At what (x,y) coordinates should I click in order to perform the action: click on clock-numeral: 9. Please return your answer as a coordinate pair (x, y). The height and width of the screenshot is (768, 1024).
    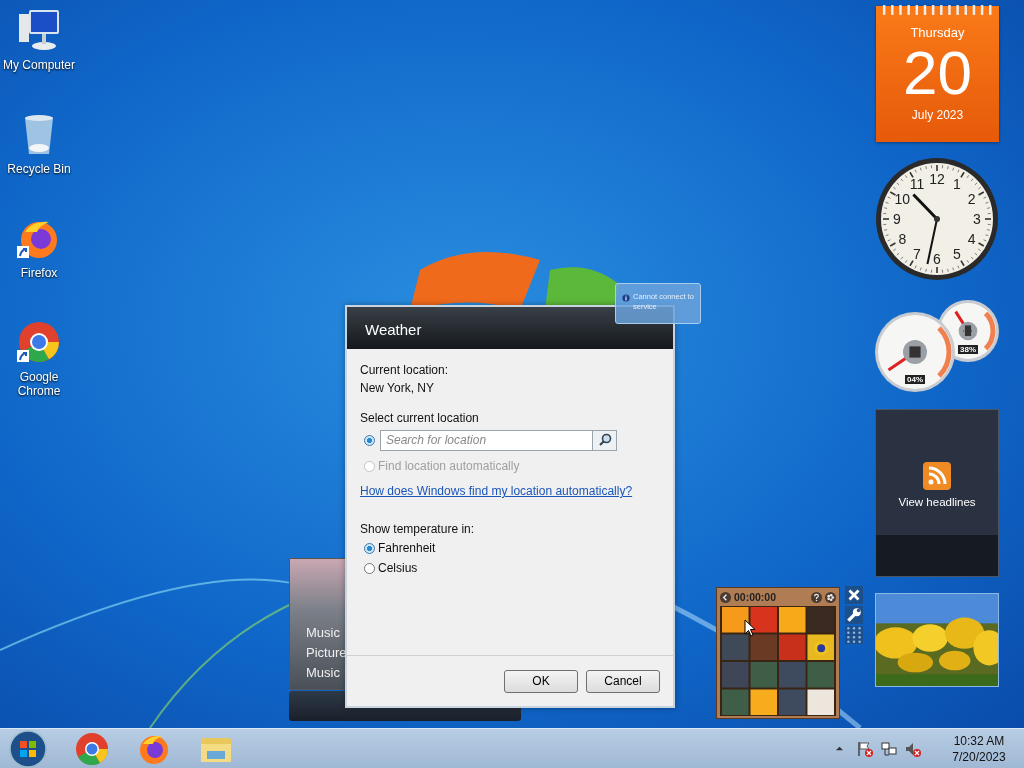
    Looking at the image, I should click on (897, 219).